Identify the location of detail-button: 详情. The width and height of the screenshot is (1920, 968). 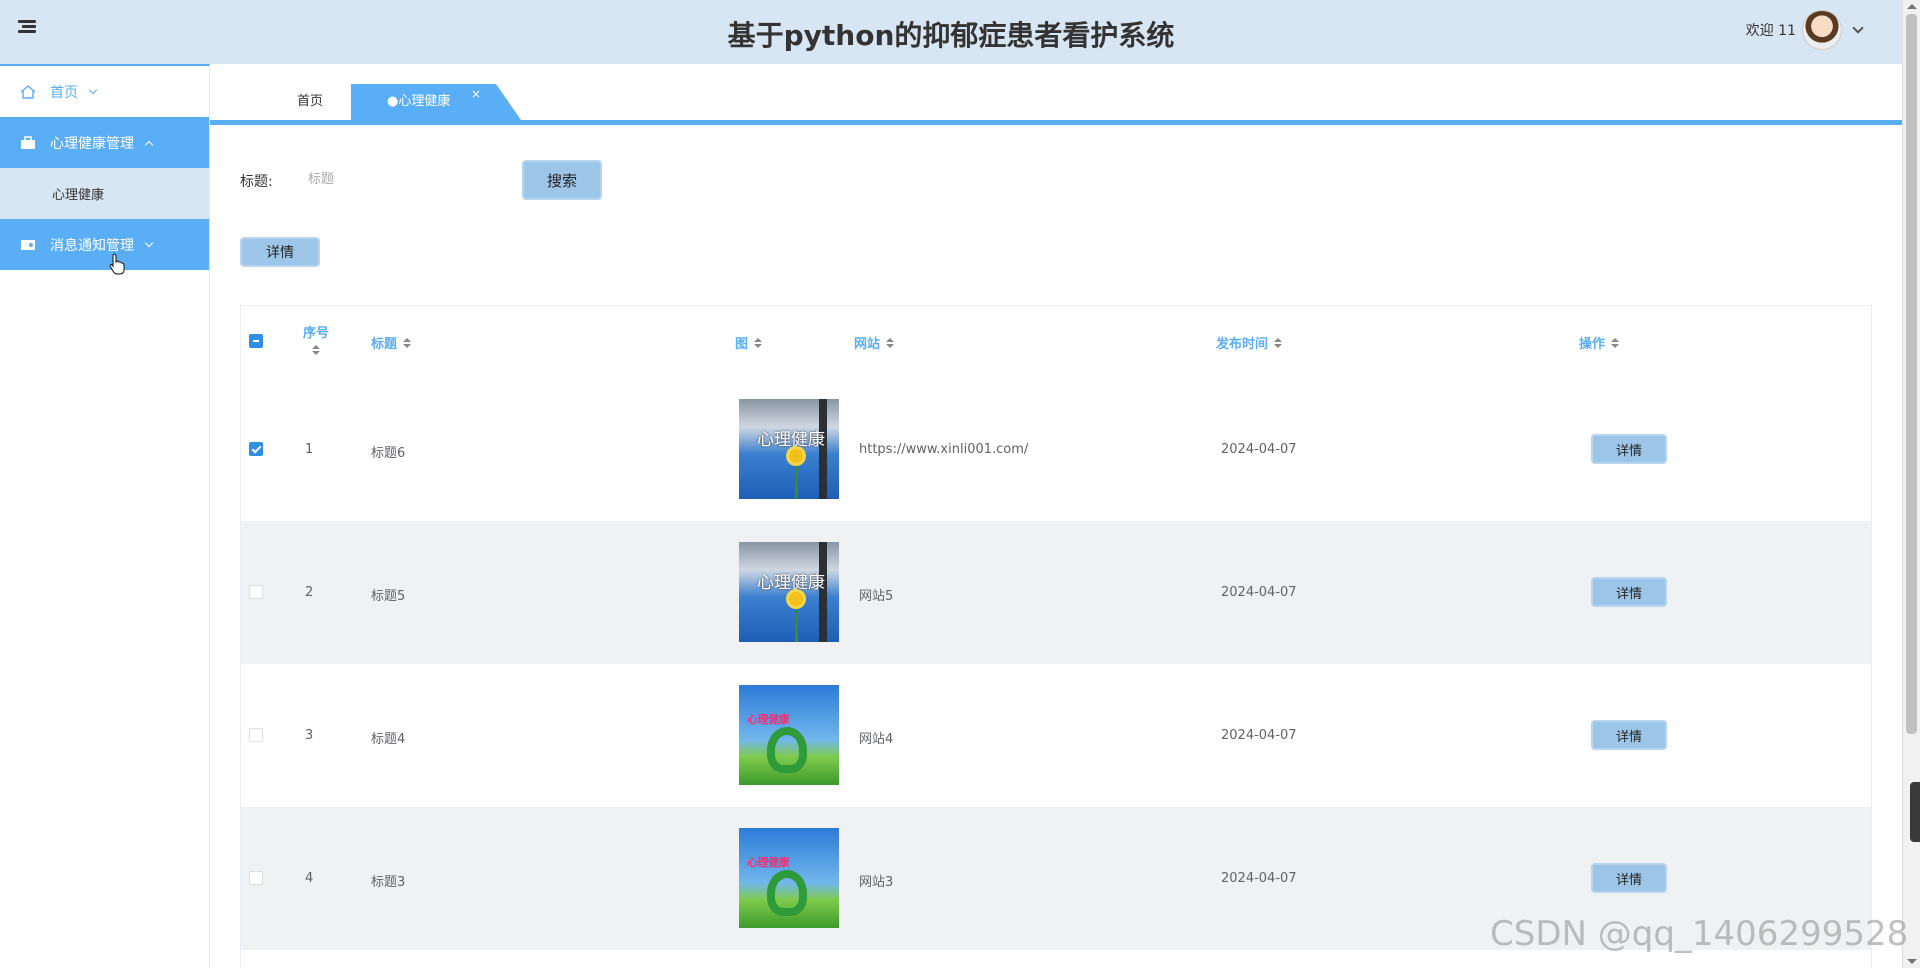
(280, 252).